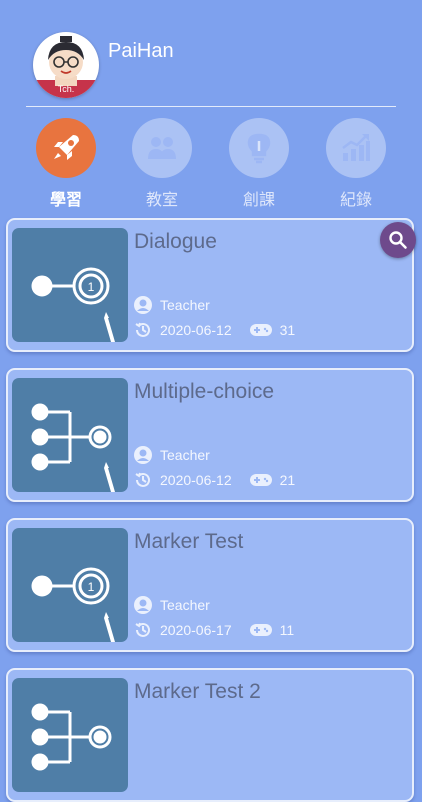 This screenshot has height=802, width=422. Describe the element at coordinates (287, 480) in the screenshot. I see `course-plays: 21` at that location.